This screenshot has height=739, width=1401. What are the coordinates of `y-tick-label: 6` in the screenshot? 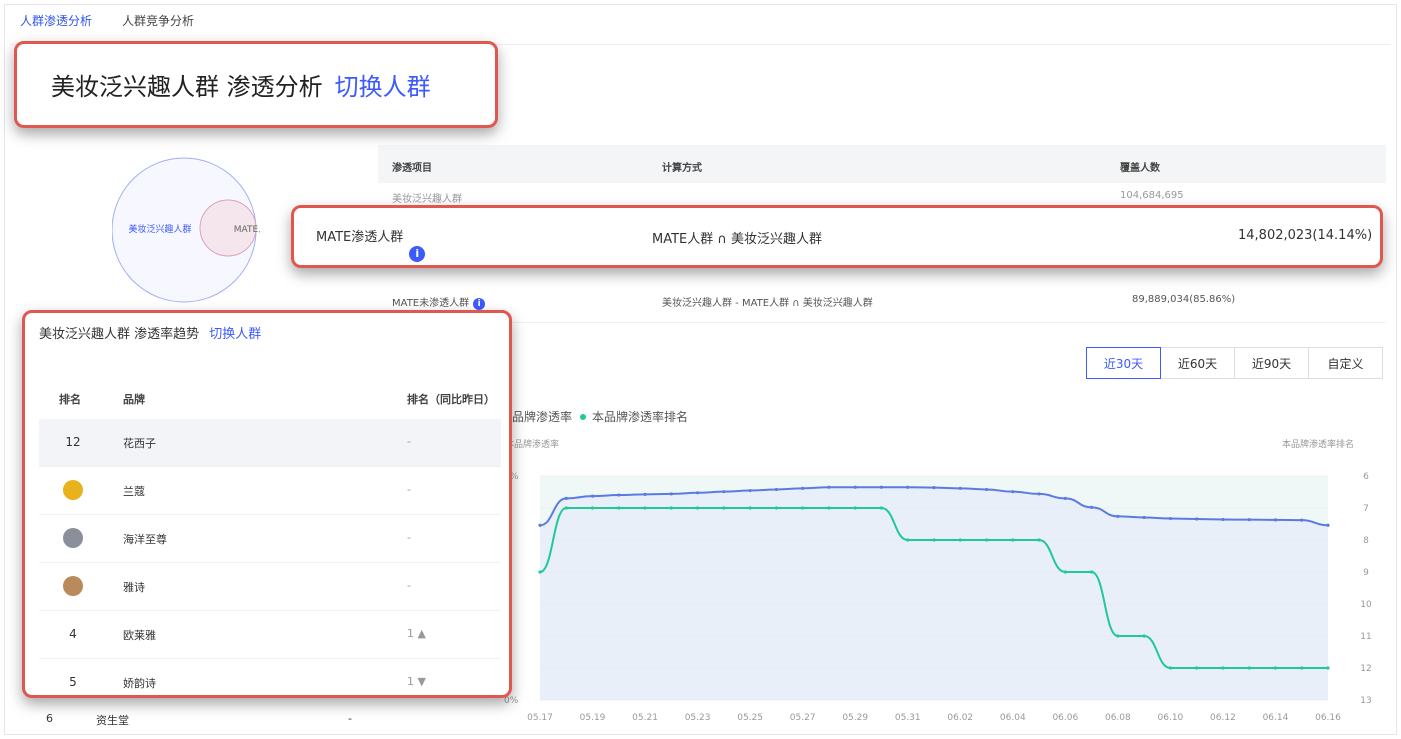 It's located at (1366, 477).